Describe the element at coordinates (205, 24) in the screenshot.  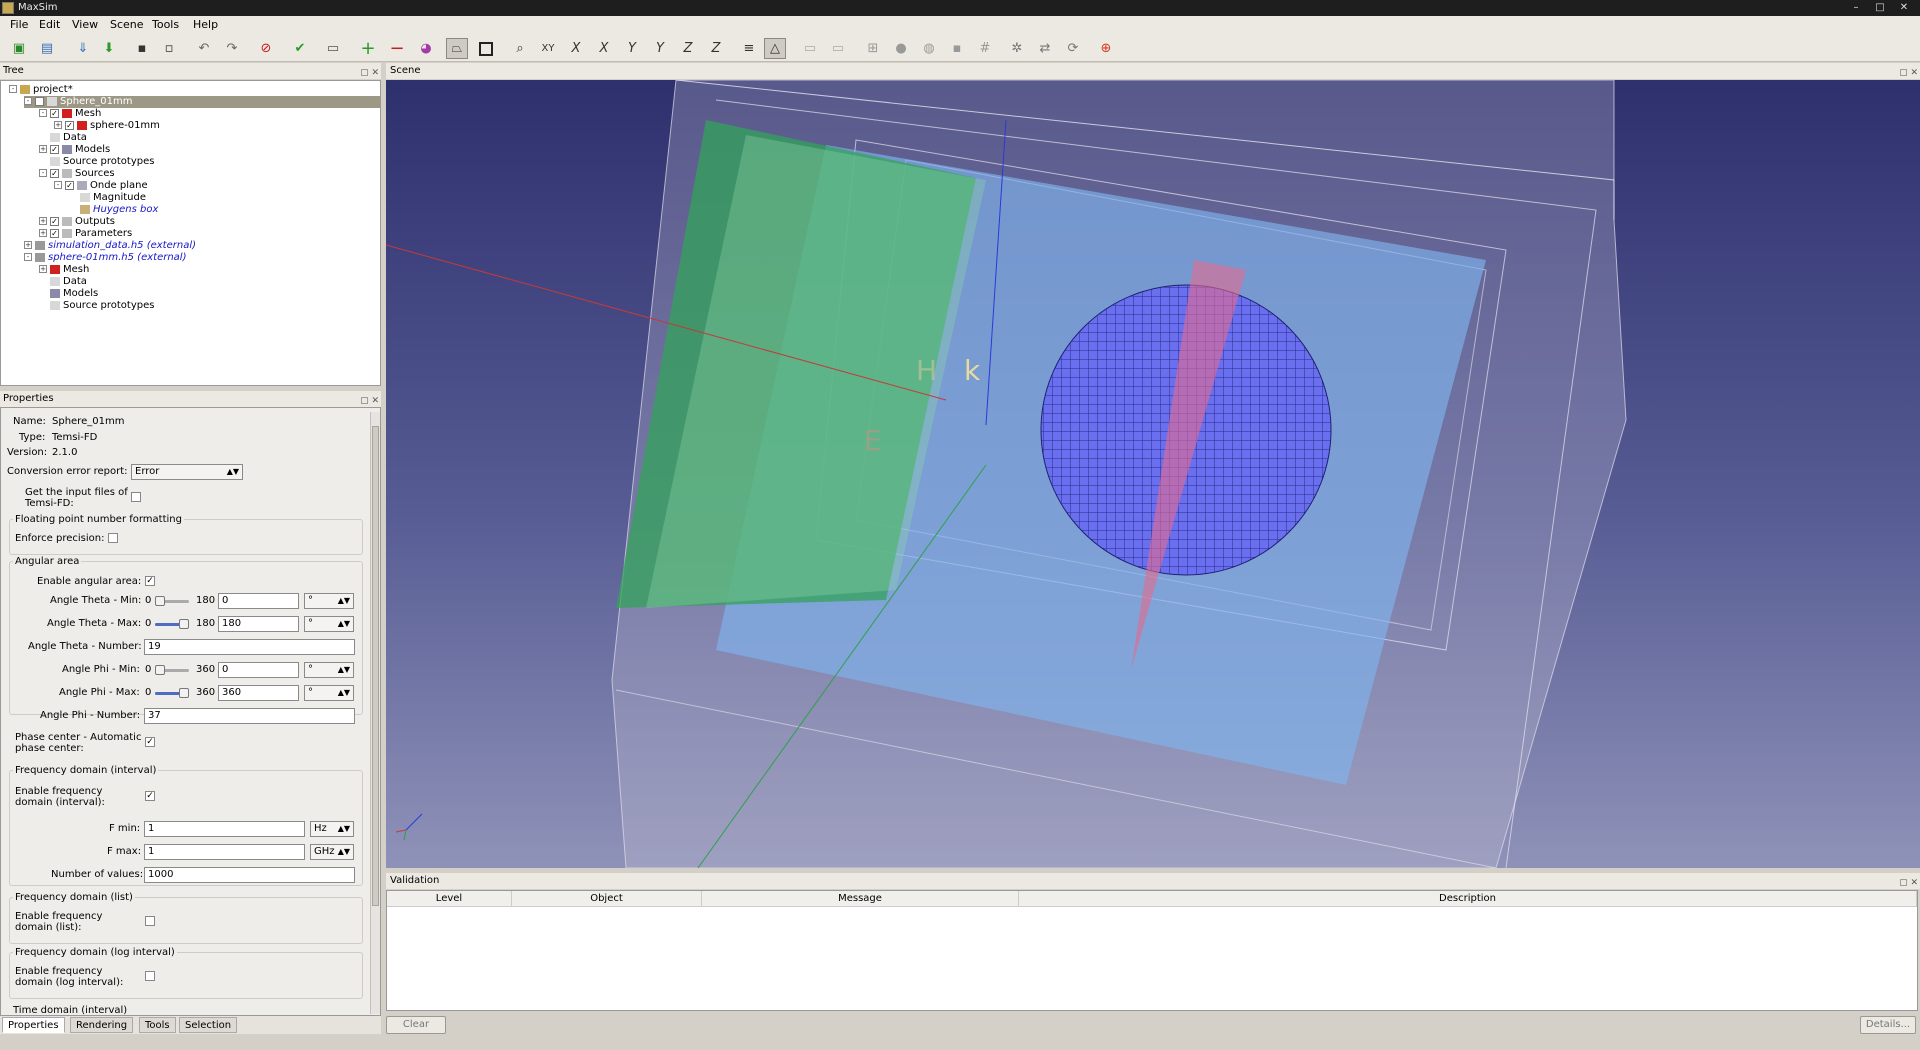
I see `menu-help: Help` at that location.